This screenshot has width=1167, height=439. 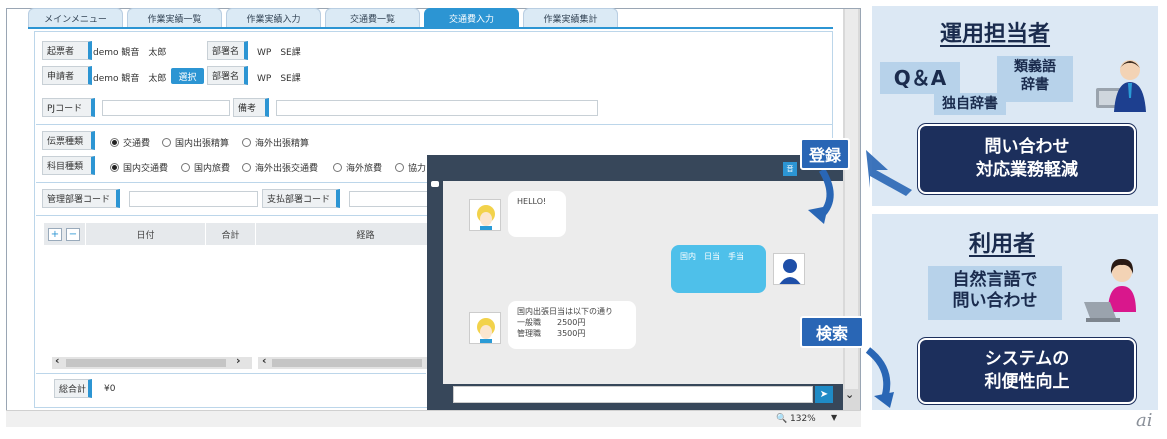 What do you see at coordinates (73, 388) in the screenshot?
I see `grand-total-label: 総合計` at bounding box center [73, 388].